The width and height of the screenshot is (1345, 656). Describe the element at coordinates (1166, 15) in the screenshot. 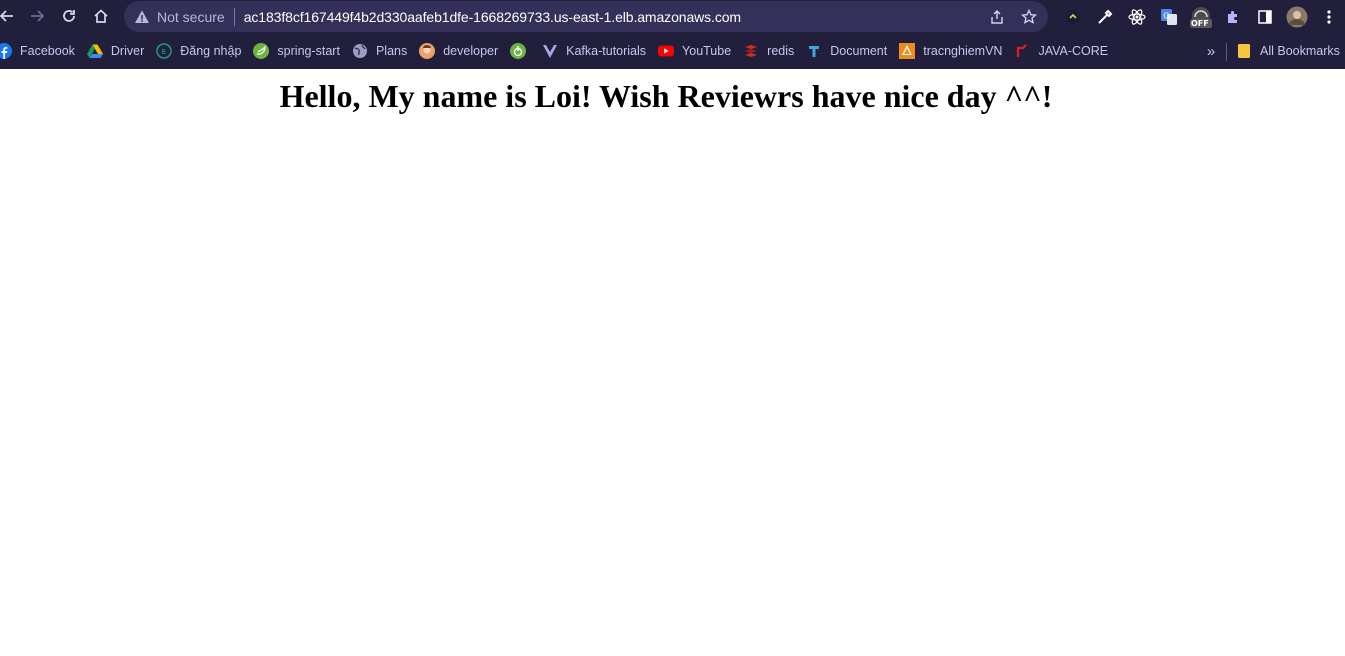

I see `svg-text: G` at that location.